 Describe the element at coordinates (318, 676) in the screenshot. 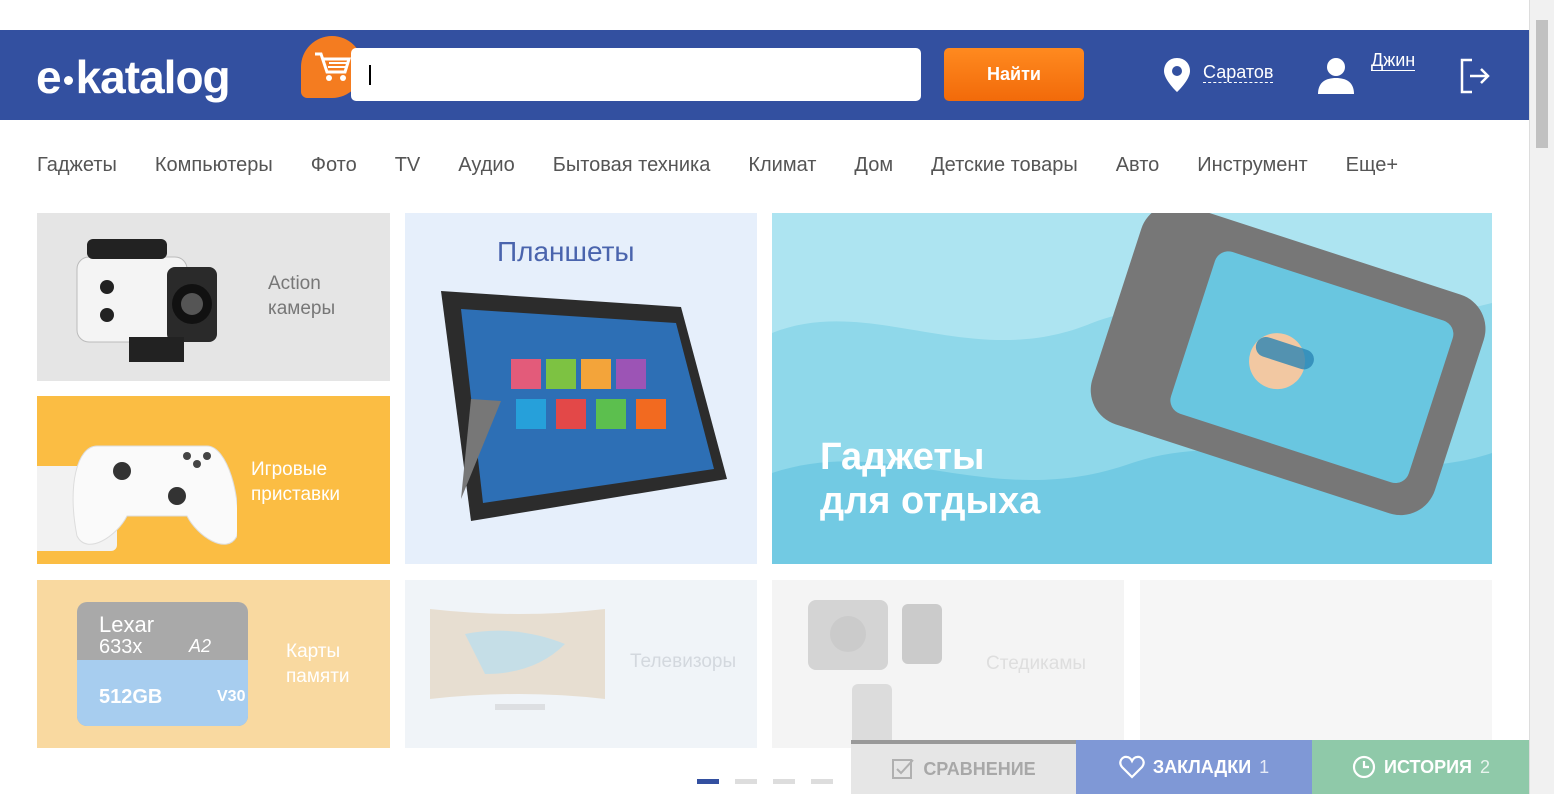

I see `tile-memory-line2: памяти` at that location.